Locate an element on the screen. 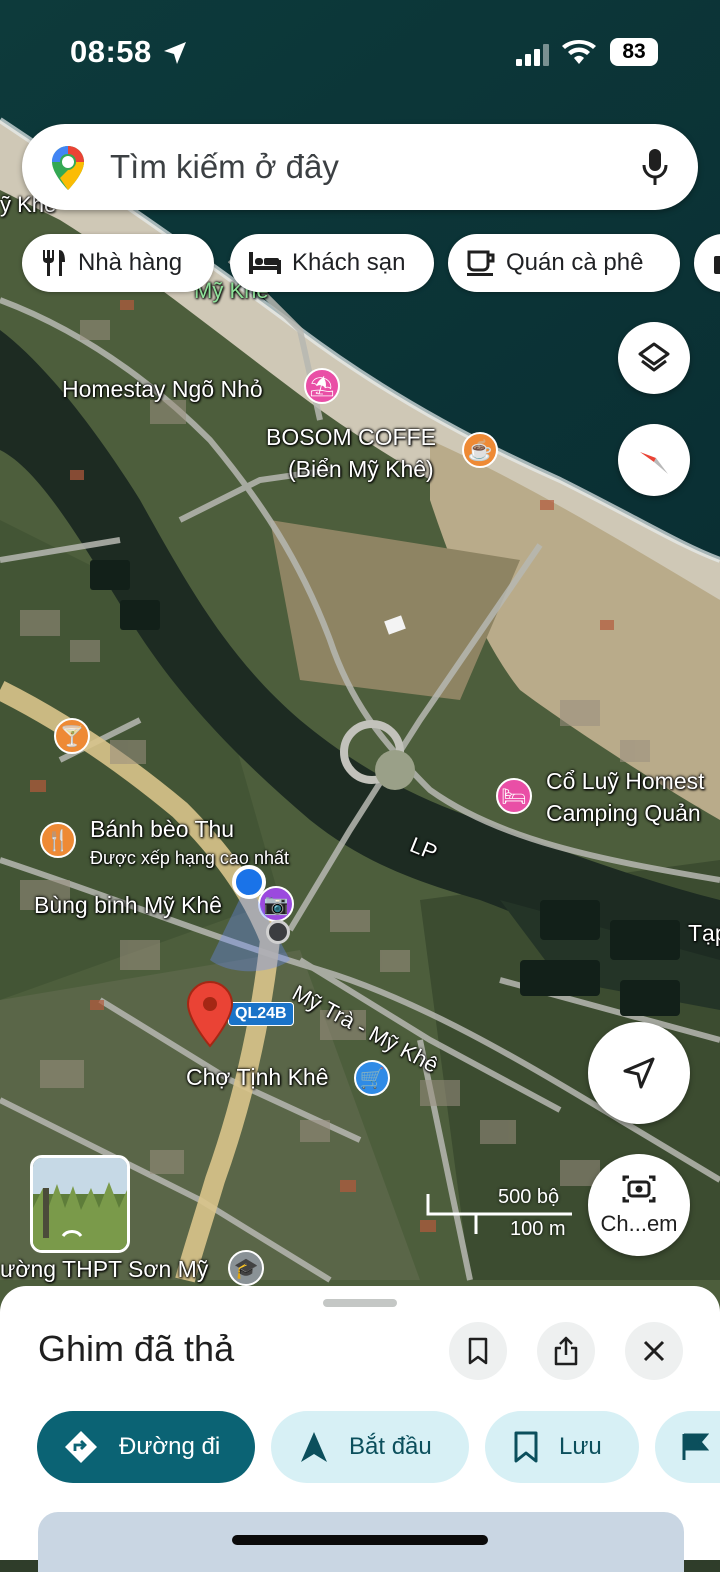 This screenshot has width=720, height=1572. map-label-bosom-sub: (Biển Mỹ Khê) is located at coordinates (361, 469).